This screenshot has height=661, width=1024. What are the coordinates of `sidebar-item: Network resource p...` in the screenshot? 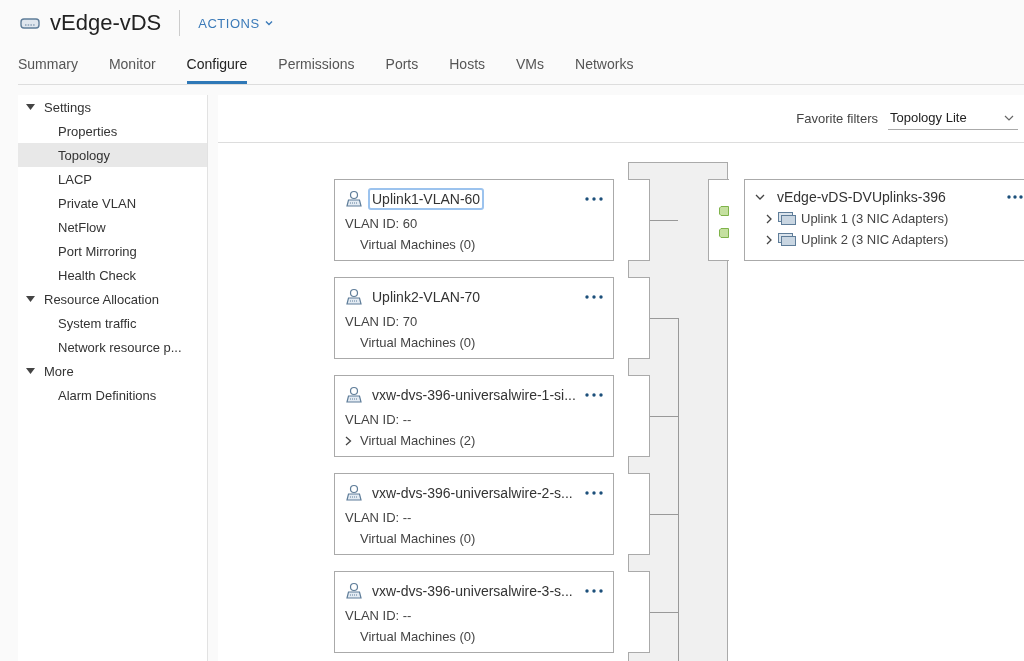 It's located at (112, 347).